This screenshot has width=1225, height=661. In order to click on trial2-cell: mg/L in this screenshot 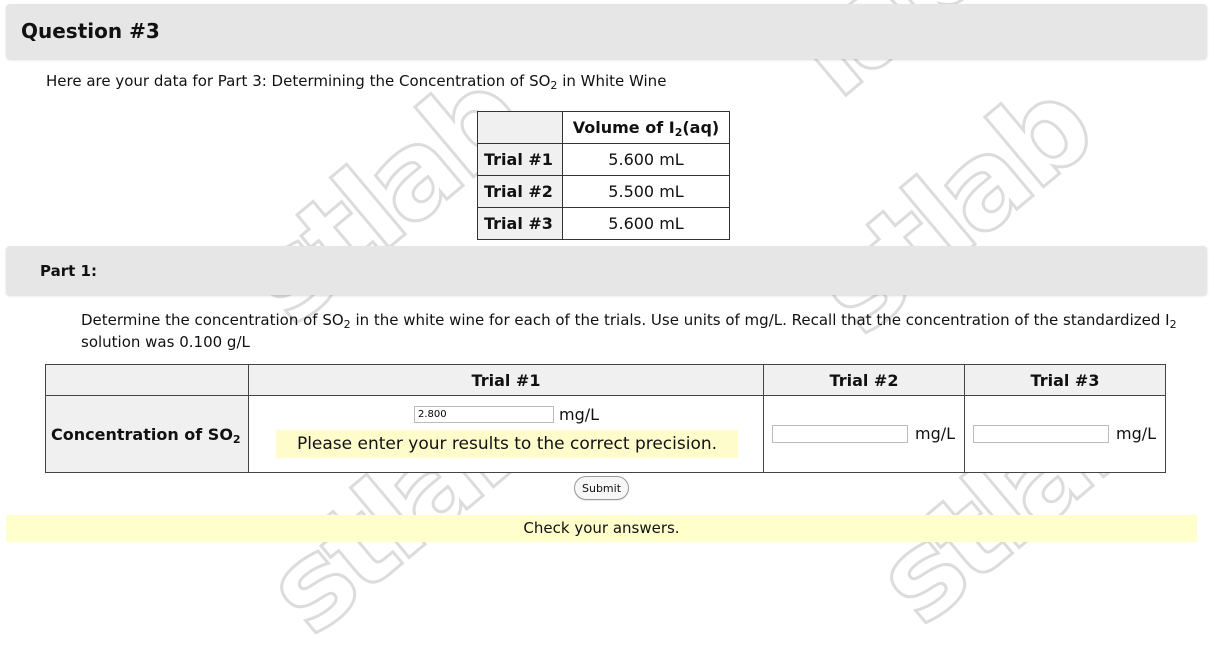, I will do `click(864, 434)`.